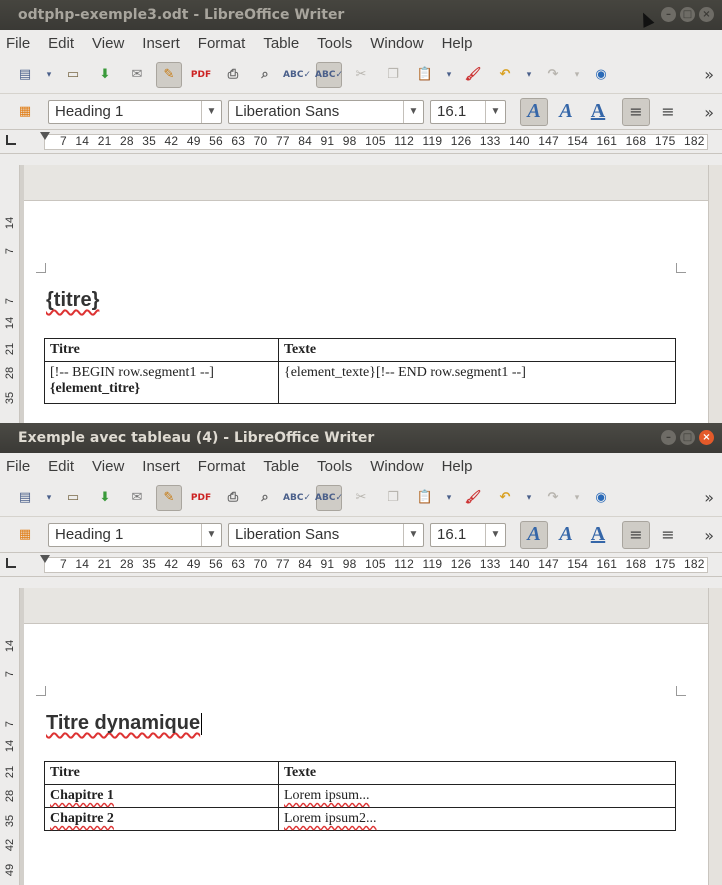 This screenshot has height=885, width=722. I want to click on doc-heading: {titre}, so click(72, 300).